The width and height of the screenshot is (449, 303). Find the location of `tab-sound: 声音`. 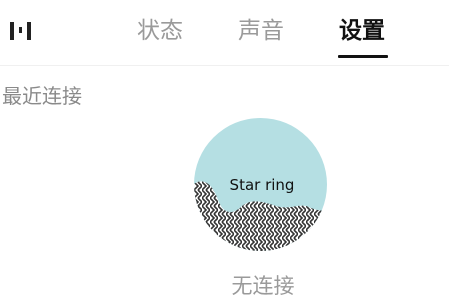

tab-sound: 声音 is located at coordinates (261, 31).